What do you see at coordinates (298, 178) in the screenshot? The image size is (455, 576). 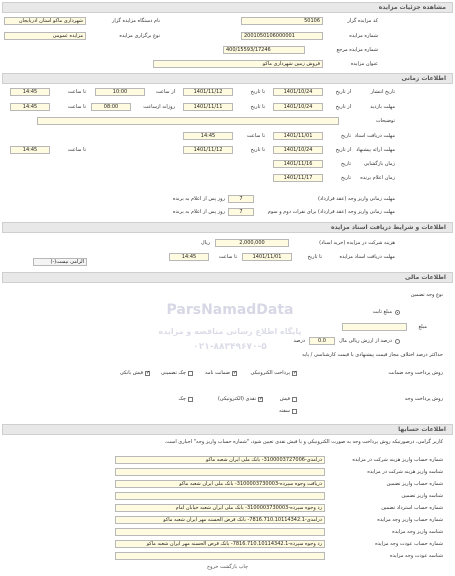 I see `winner-date-field: 1401/11/17` at bounding box center [298, 178].